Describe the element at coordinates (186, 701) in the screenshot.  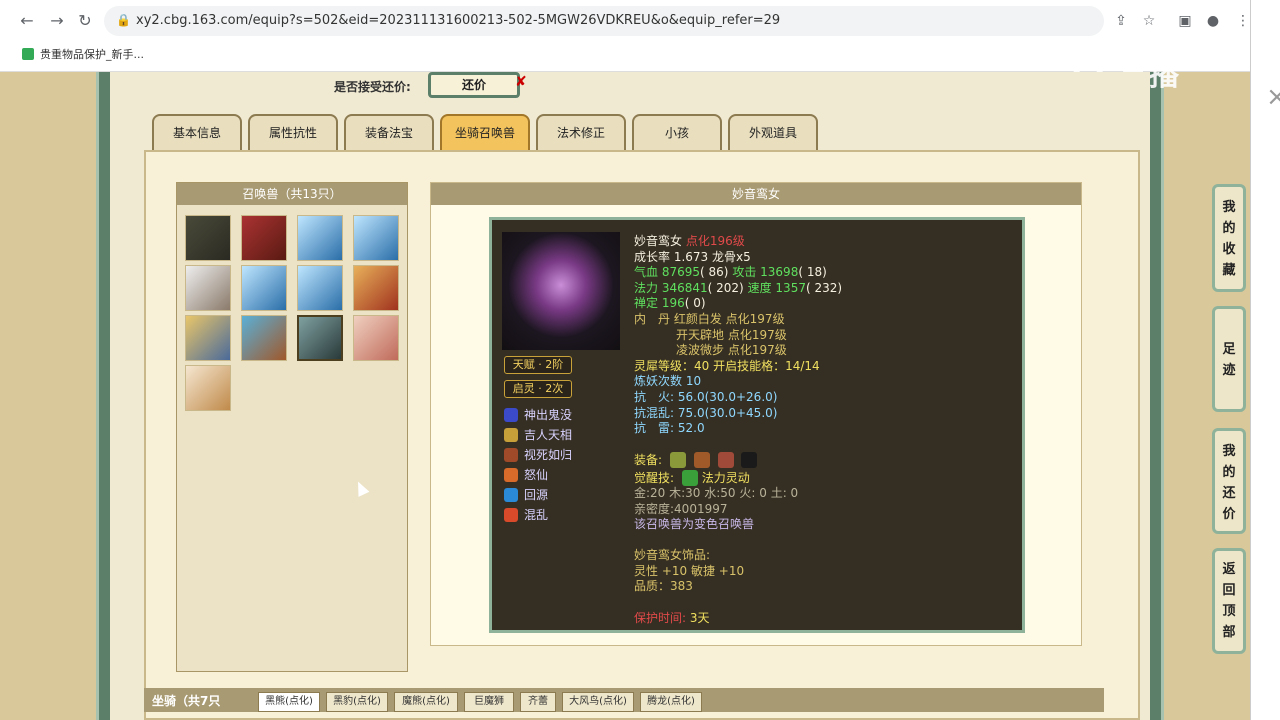
I see `mount-count-label: 坐骑（共7只` at that location.